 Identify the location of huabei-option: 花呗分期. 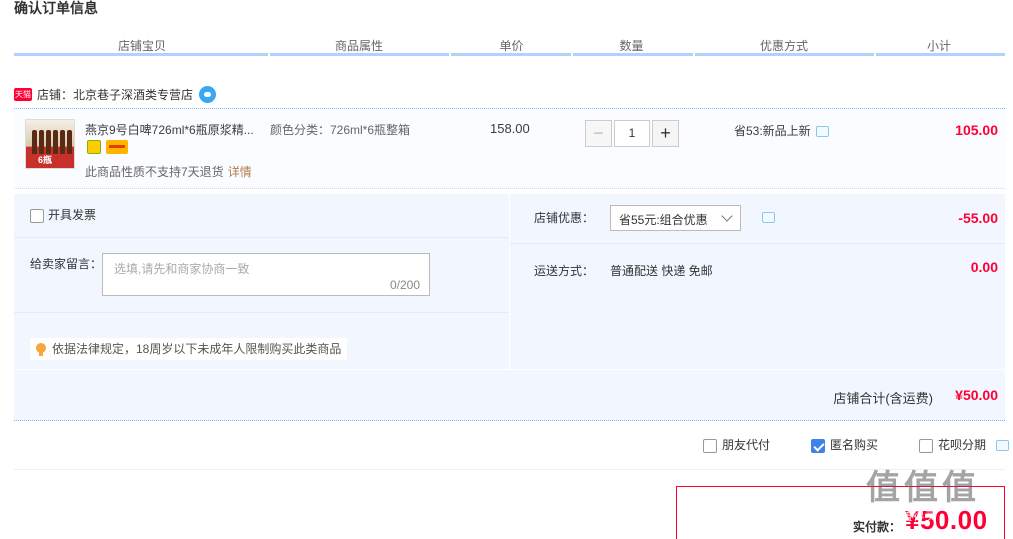
(952, 444).